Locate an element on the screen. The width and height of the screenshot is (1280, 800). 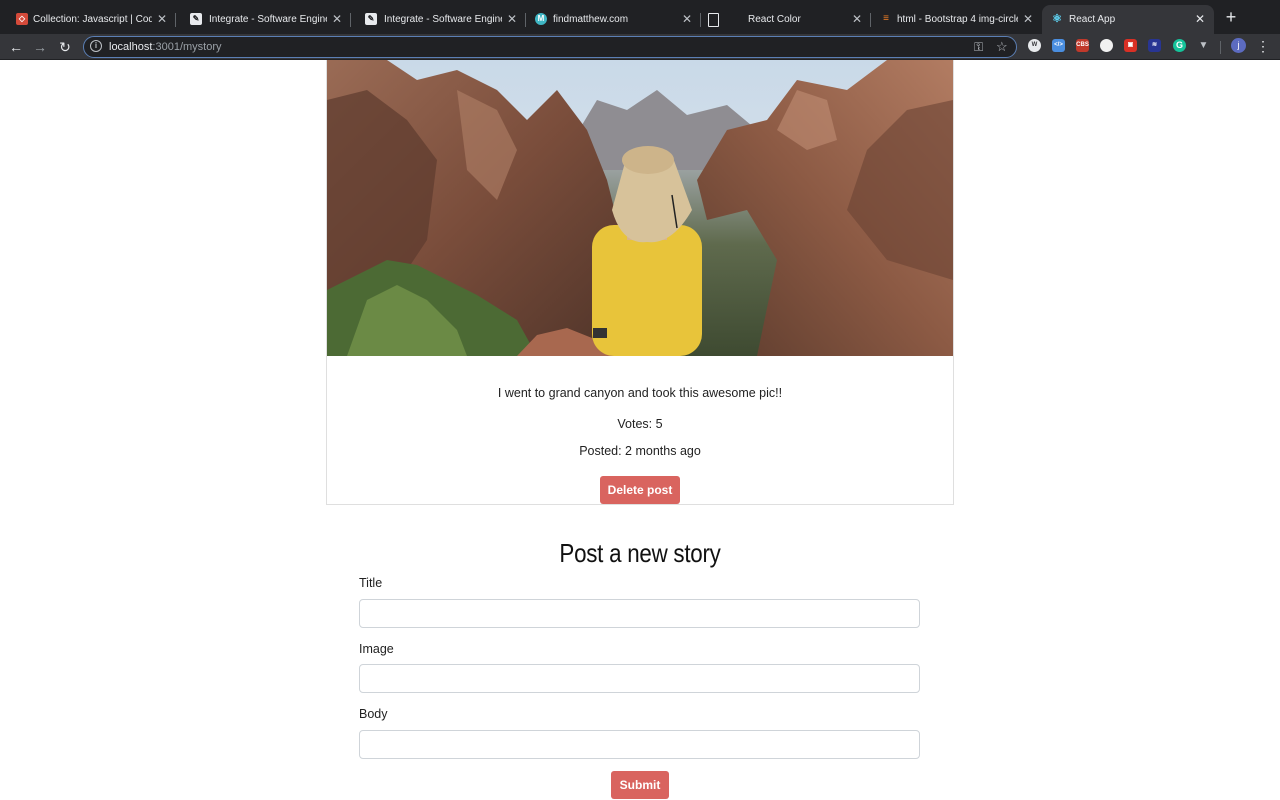
tab-title: React App is located at coordinates (1092, 19).